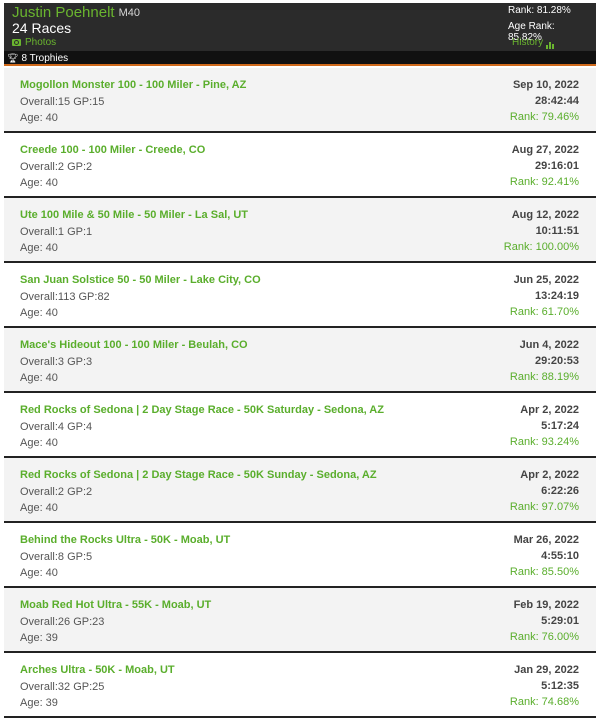 This screenshot has width=600, height=721. What do you see at coordinates (129, 13) in the screenshot?
I see `runner-category: M40` at bounding box center [129, 13].